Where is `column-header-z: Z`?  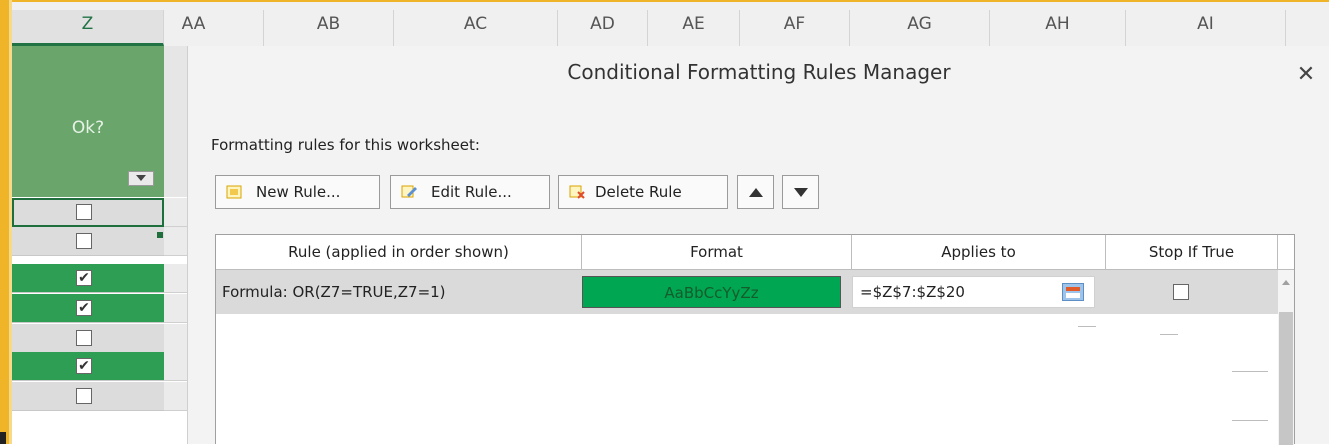 column-header-z: Z is located at coordinates (88, 28).